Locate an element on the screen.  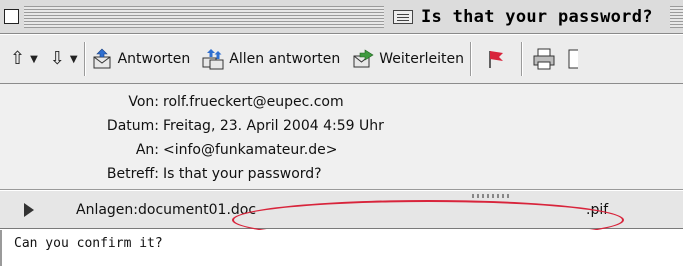
reply-all-icon is located at coordinates (213, 59).